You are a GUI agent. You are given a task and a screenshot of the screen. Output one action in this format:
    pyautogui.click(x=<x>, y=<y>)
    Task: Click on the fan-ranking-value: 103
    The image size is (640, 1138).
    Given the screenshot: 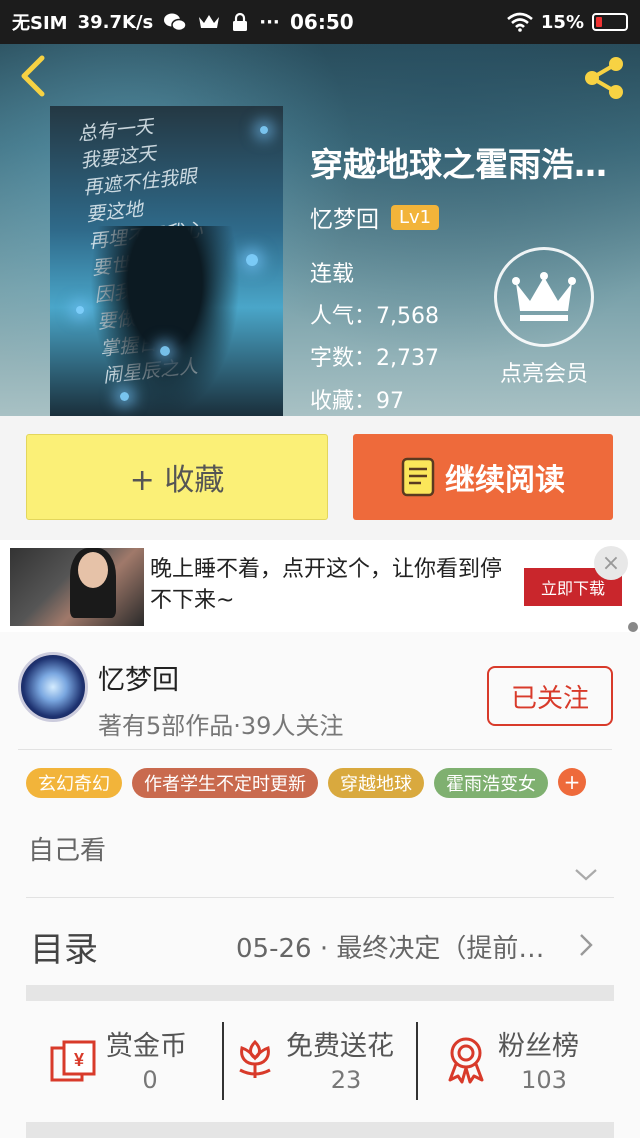 What is the action you would take?
    pyautogui.click(x=544, y=1080)
    